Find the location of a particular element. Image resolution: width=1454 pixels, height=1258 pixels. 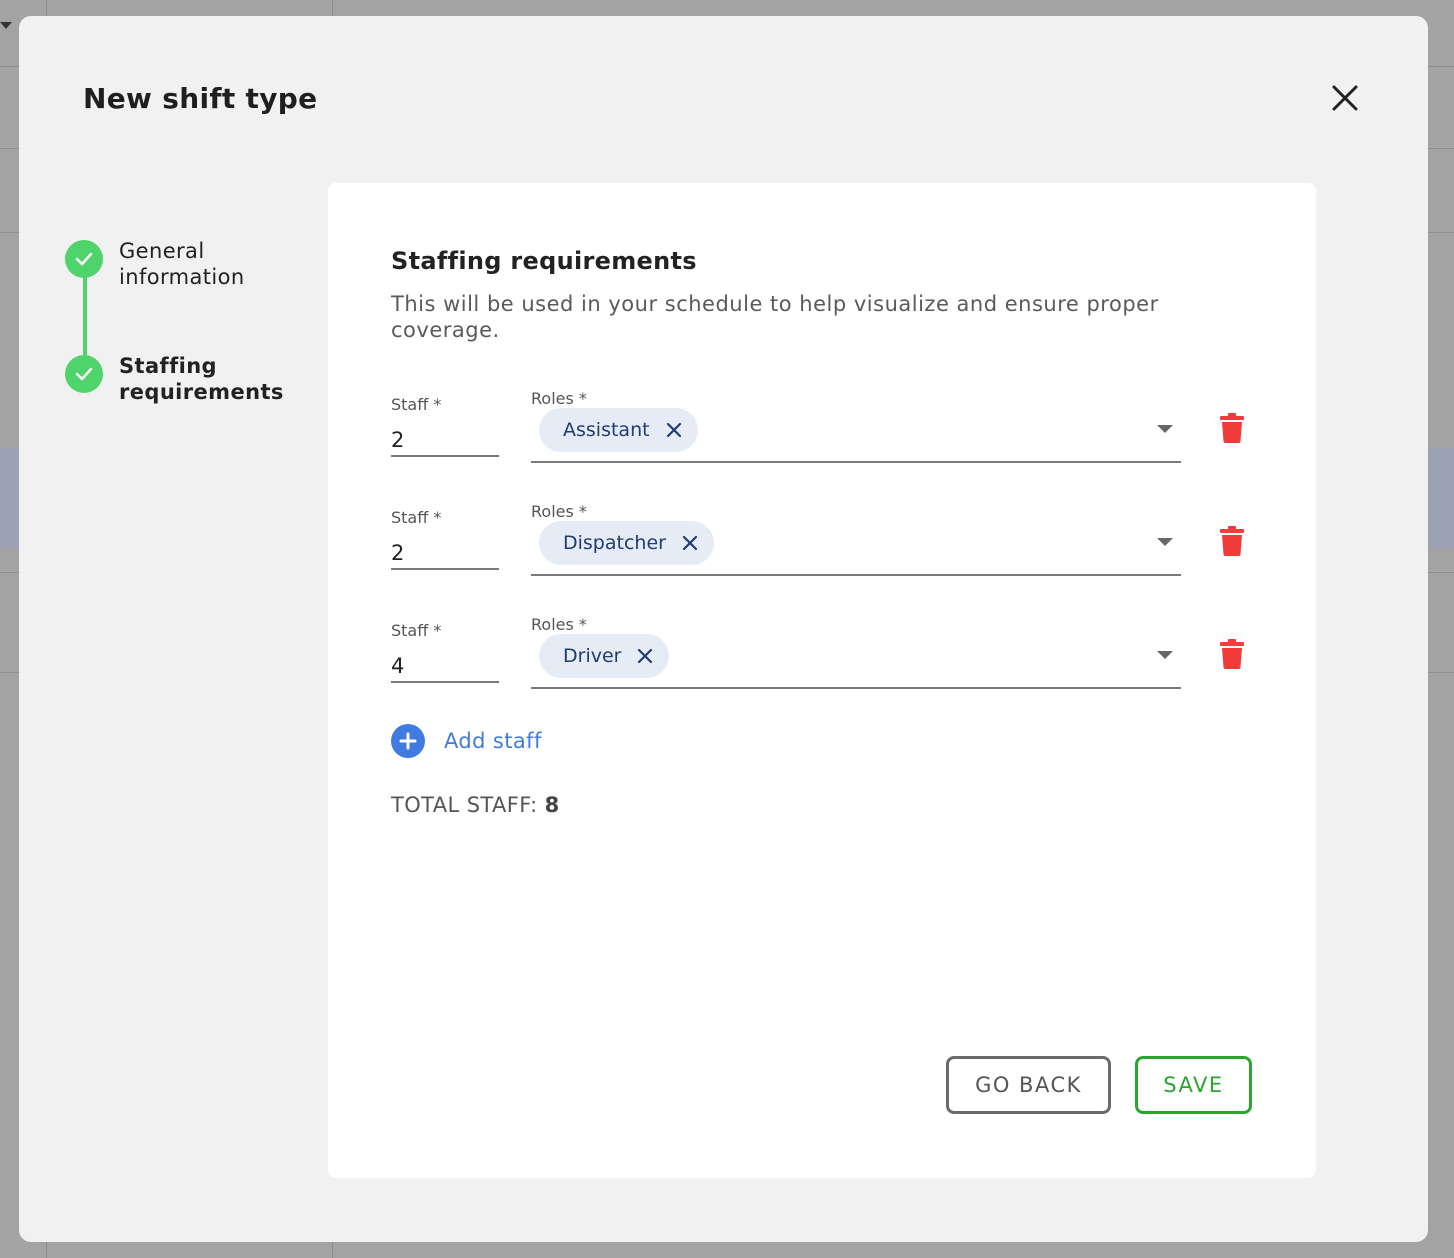

role-chip-label: Driver is located at coordinates (592, 656).